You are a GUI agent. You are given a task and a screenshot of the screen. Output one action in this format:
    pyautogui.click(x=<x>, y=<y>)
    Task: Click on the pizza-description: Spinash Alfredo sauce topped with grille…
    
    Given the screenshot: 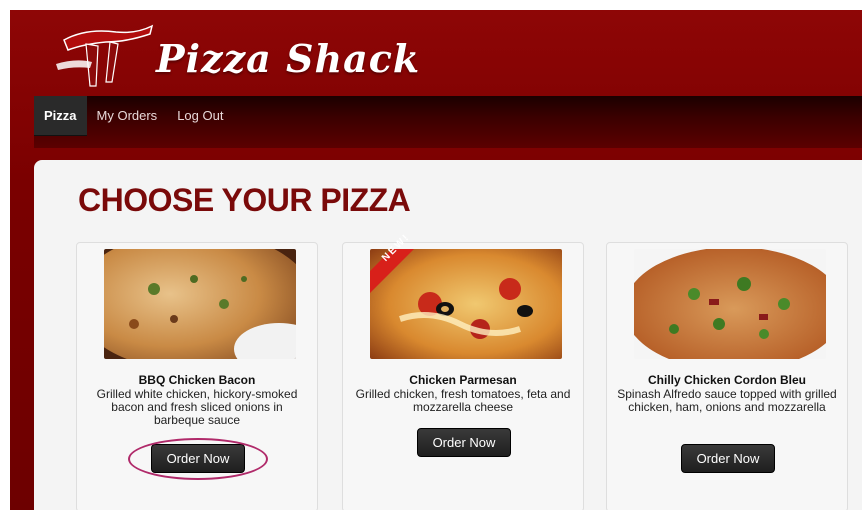 What is the action you would take?
    pyautogui.click(x=727, y=400)
    